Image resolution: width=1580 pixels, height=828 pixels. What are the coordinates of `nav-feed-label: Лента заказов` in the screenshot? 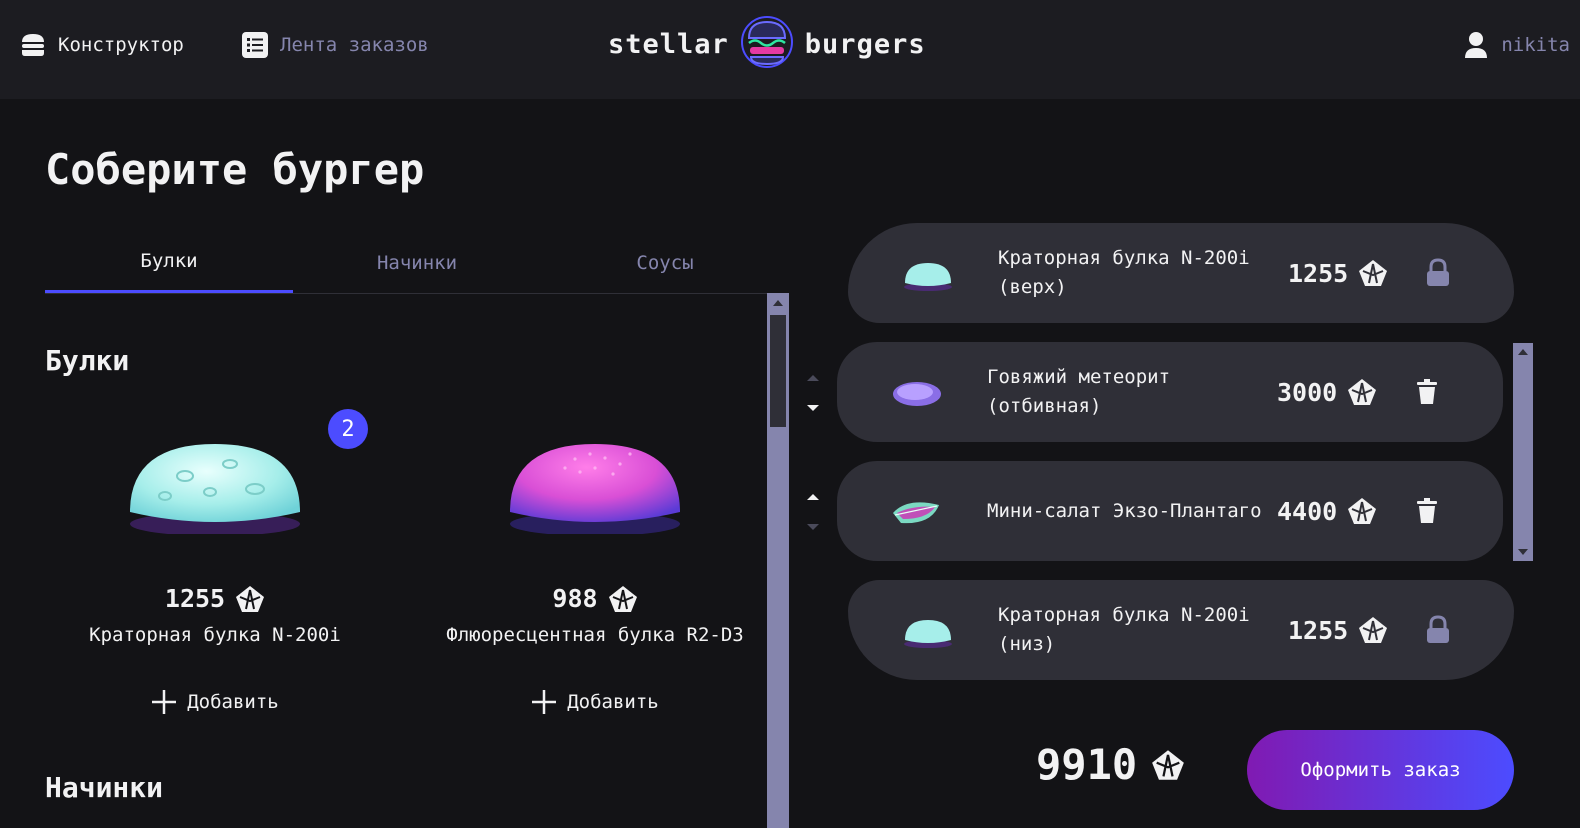 It's located at (354, 45).